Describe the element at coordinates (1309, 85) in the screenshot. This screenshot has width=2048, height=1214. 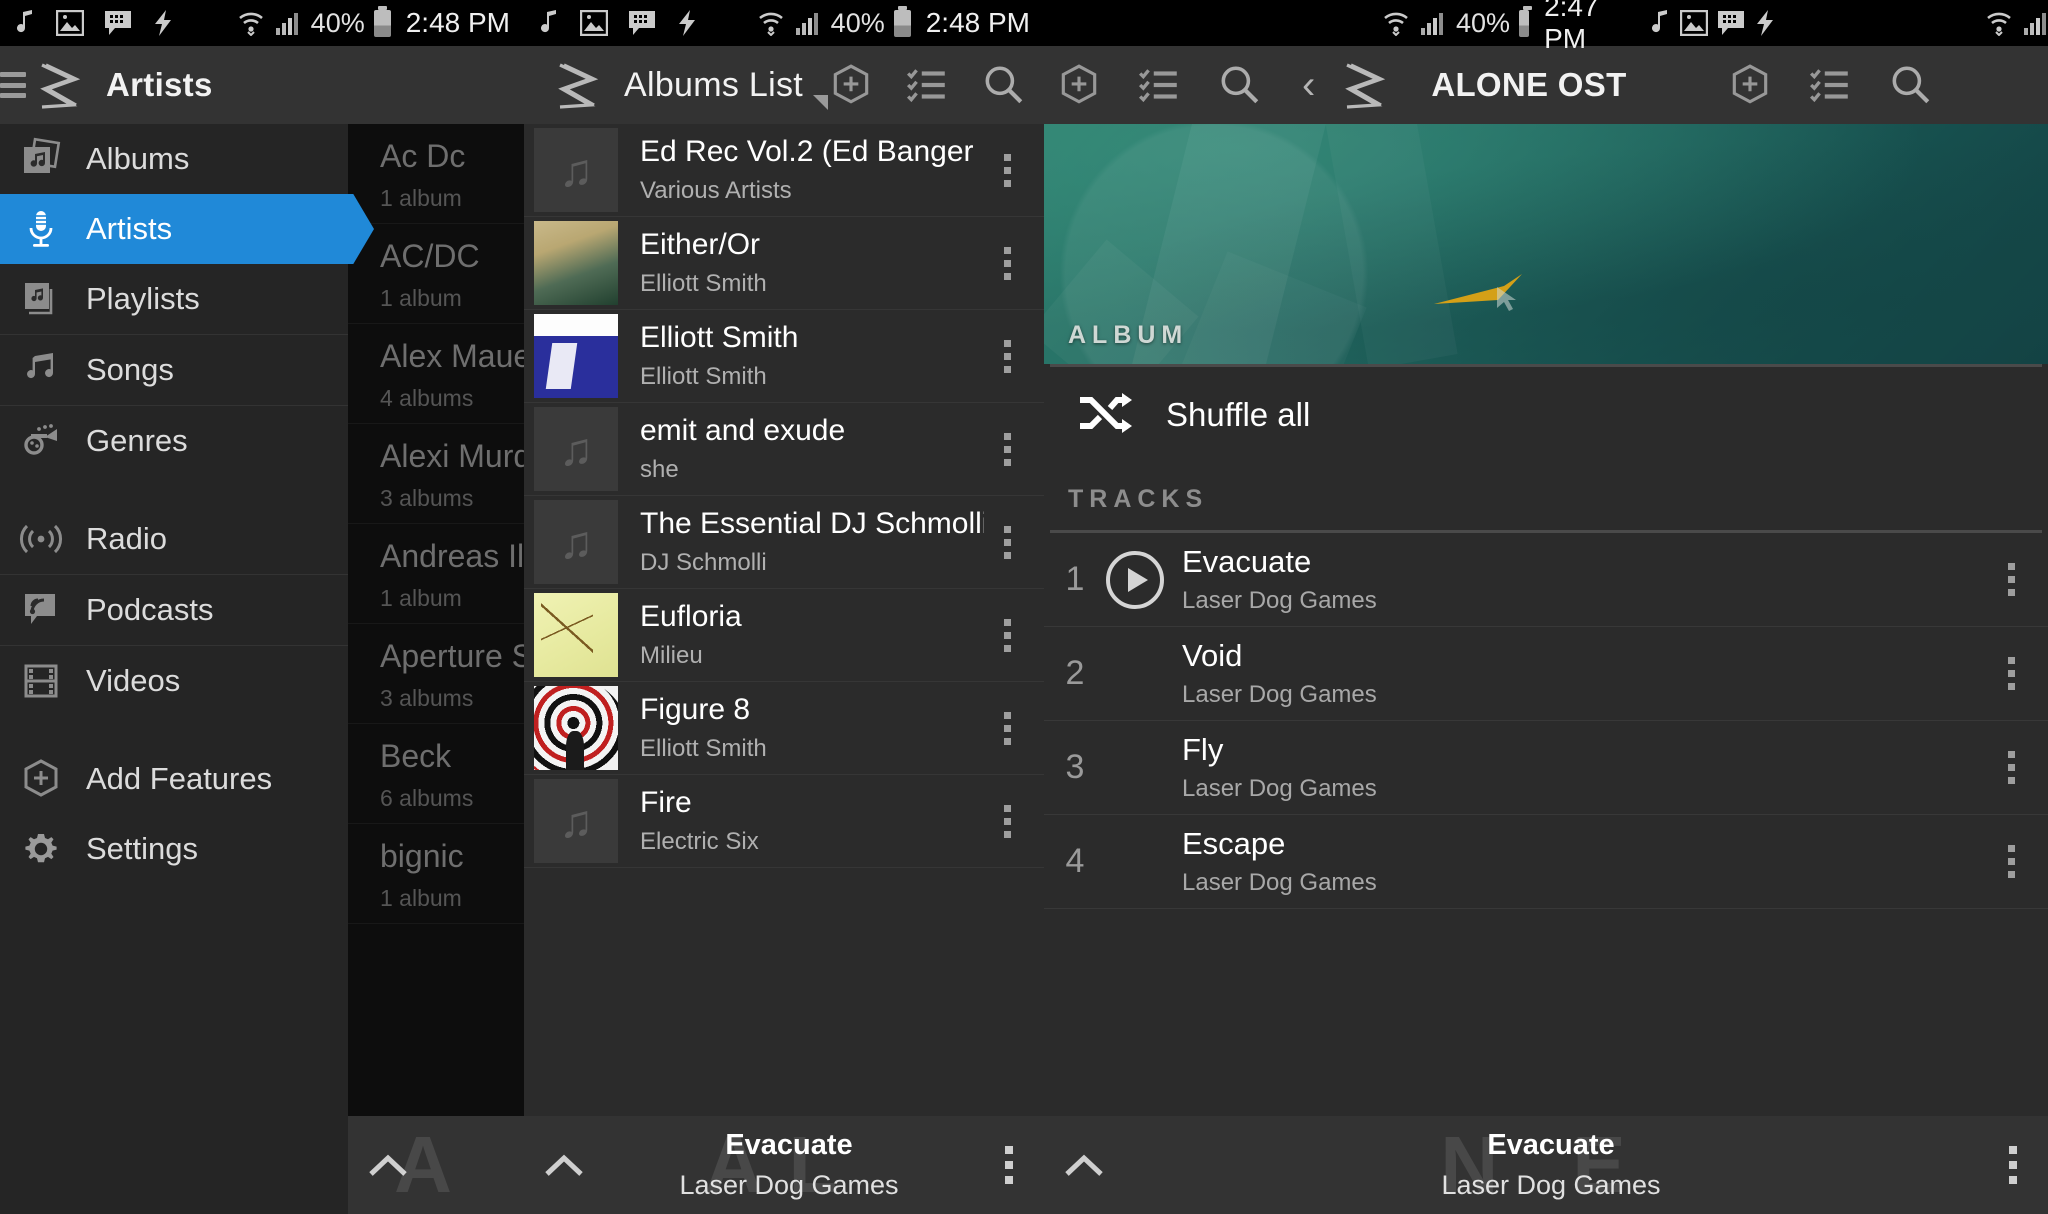
I see `back-chevron-icon: ‹` at that location.